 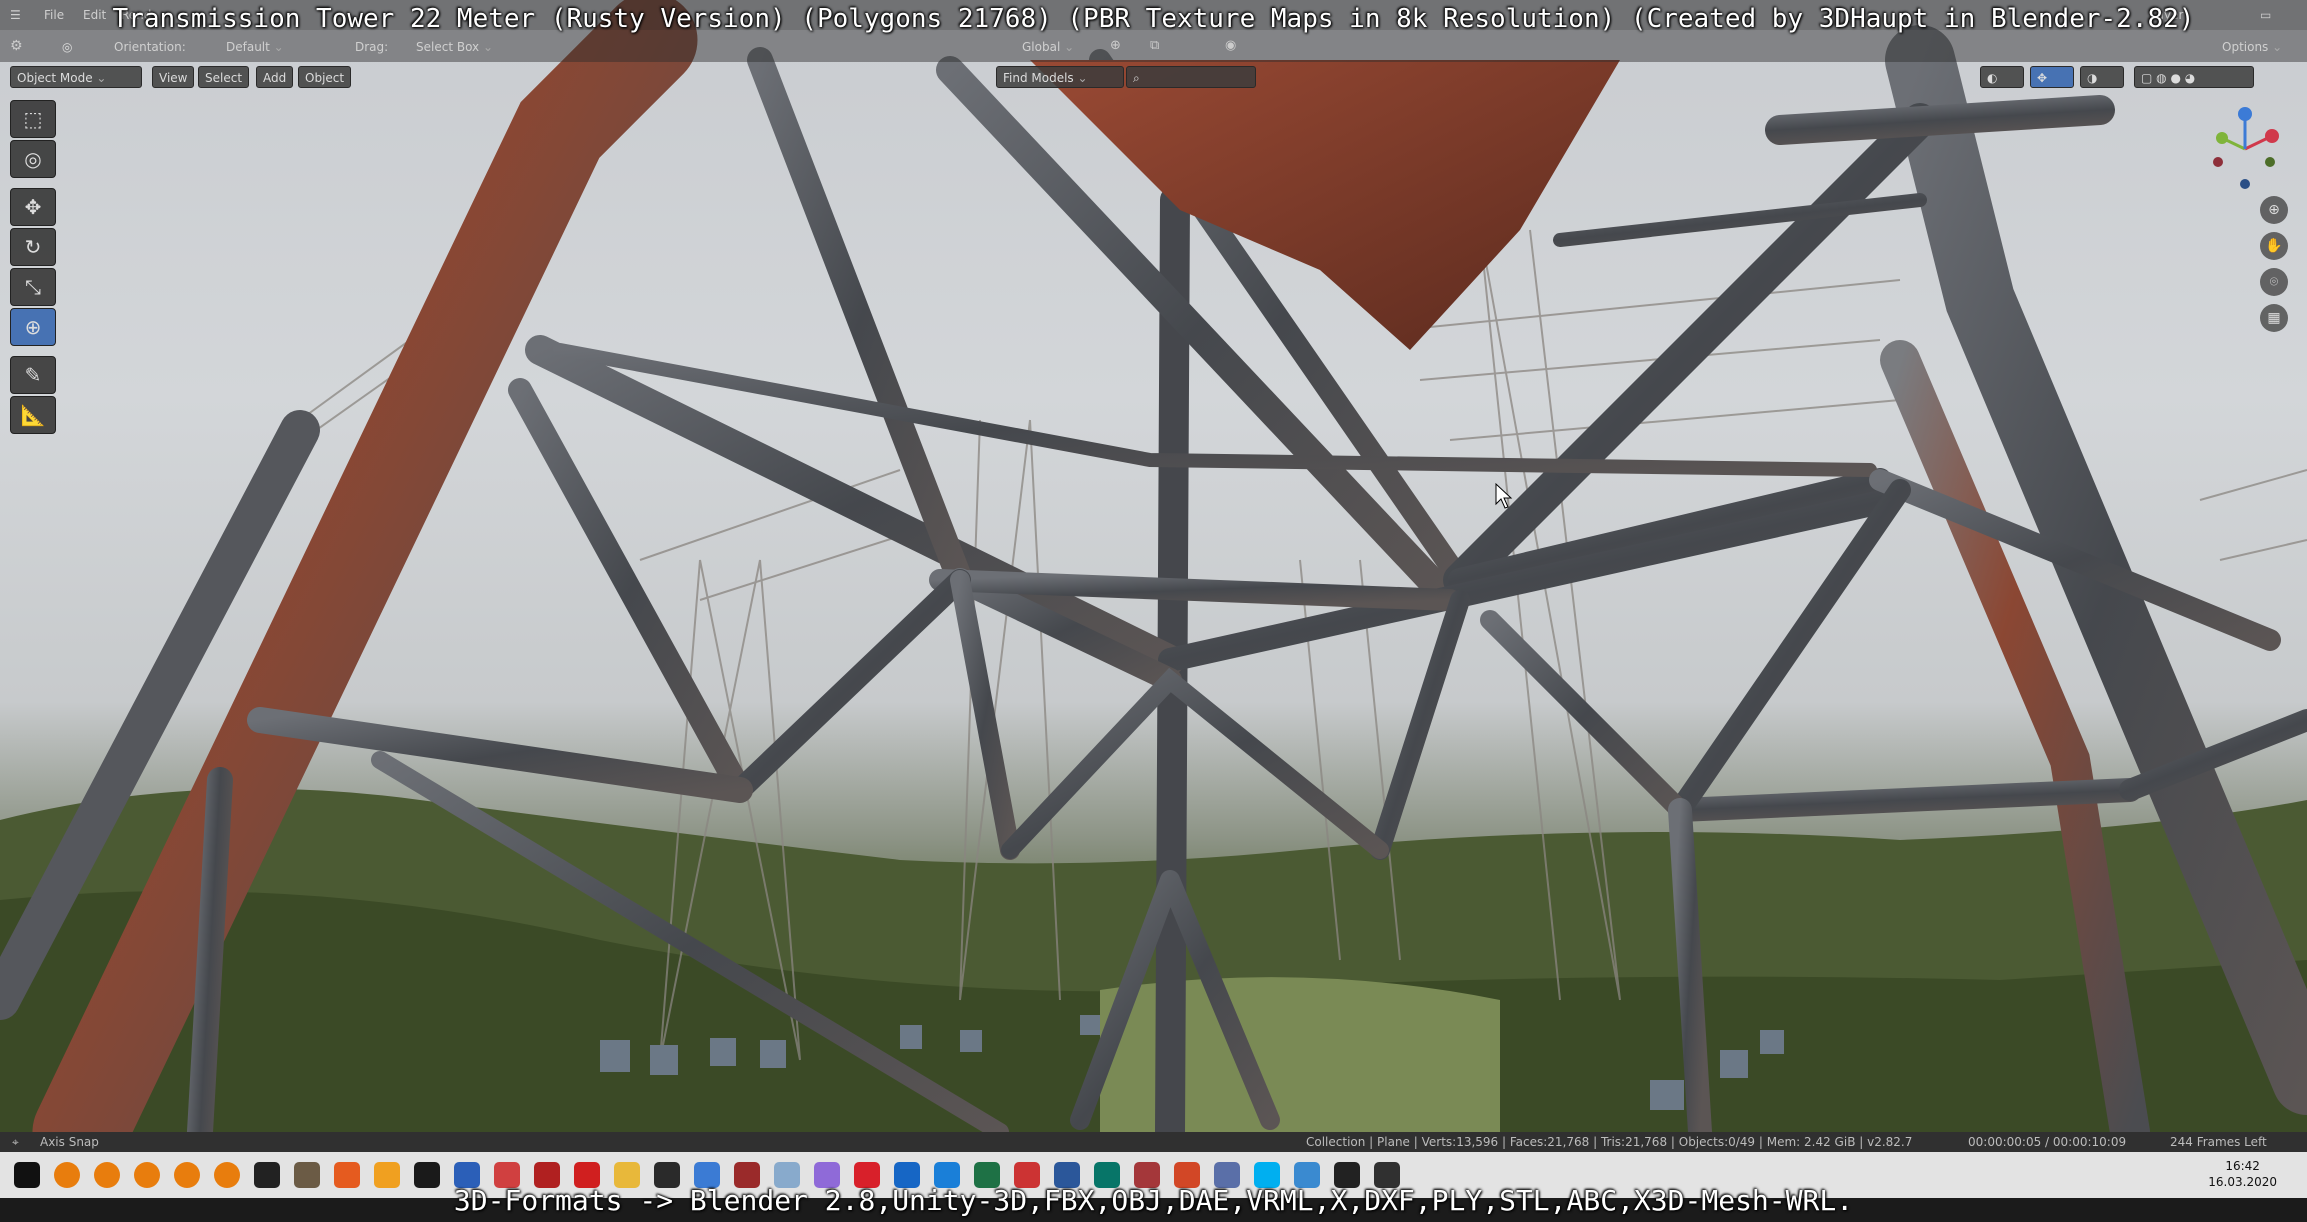 I want to click on orientation-dropdown: Default, so click(x=255, y=47).